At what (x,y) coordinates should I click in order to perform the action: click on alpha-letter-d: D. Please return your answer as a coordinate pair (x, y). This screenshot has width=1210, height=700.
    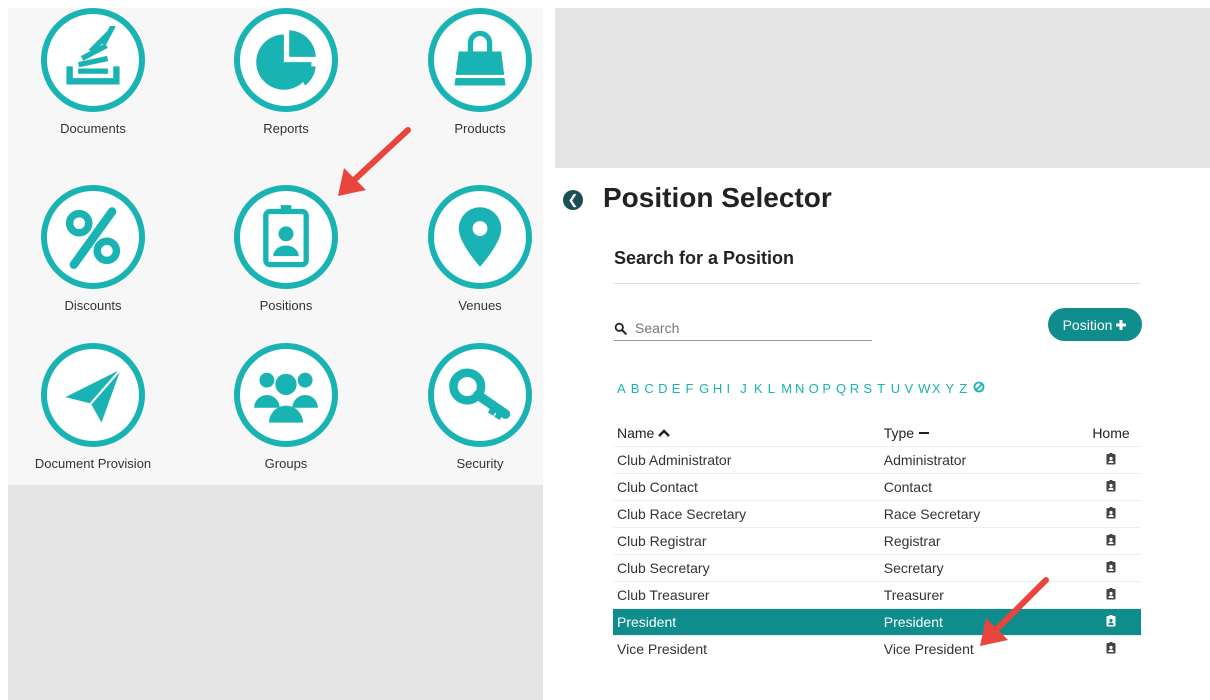
    Looking at the image, I should click on (665, 388).